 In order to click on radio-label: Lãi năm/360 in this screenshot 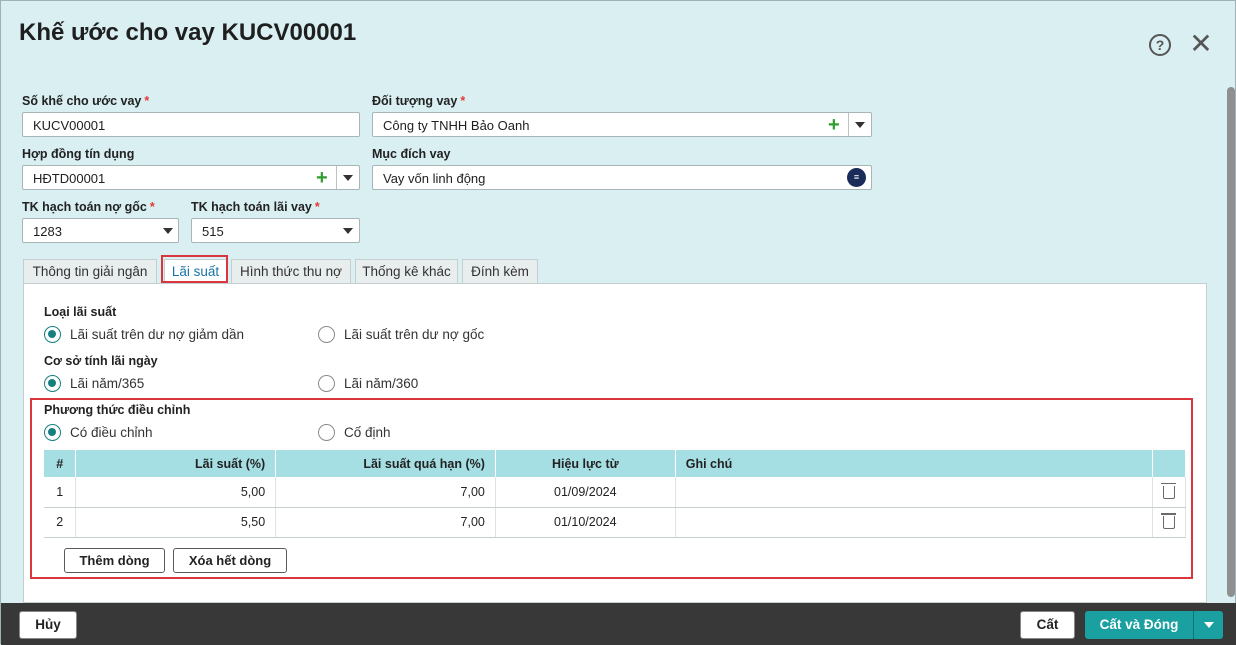, I will do `click(381, 383)`.